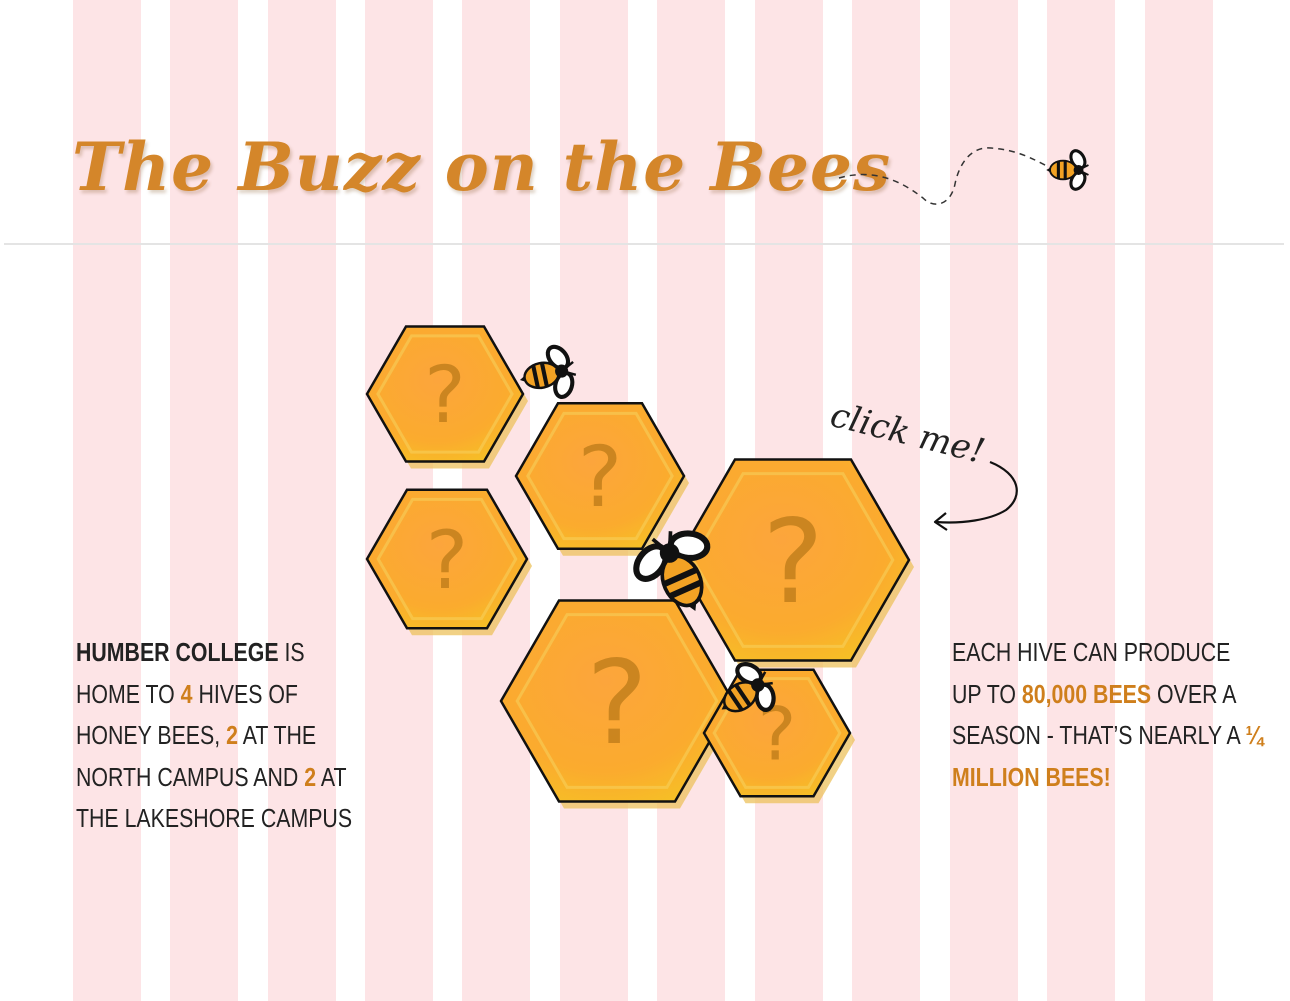 This screenshot has width=1290, height=1001. I want to click on flying-bee-graphic, so click(963, 176).